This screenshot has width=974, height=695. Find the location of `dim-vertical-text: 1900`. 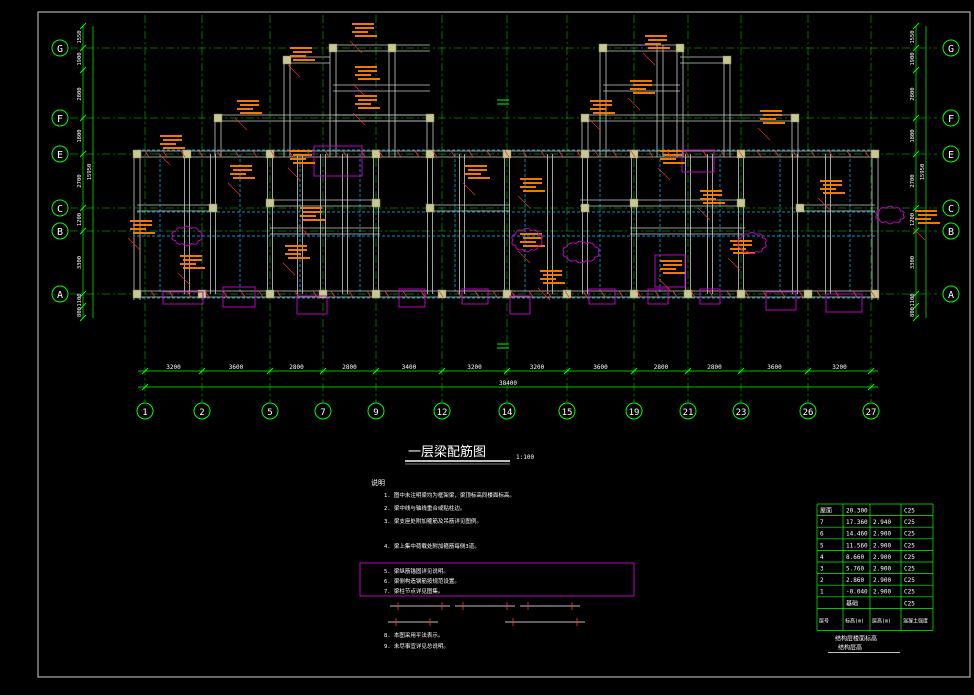

dim-vertical-text: 1900 is located at coordinates (913, 58).